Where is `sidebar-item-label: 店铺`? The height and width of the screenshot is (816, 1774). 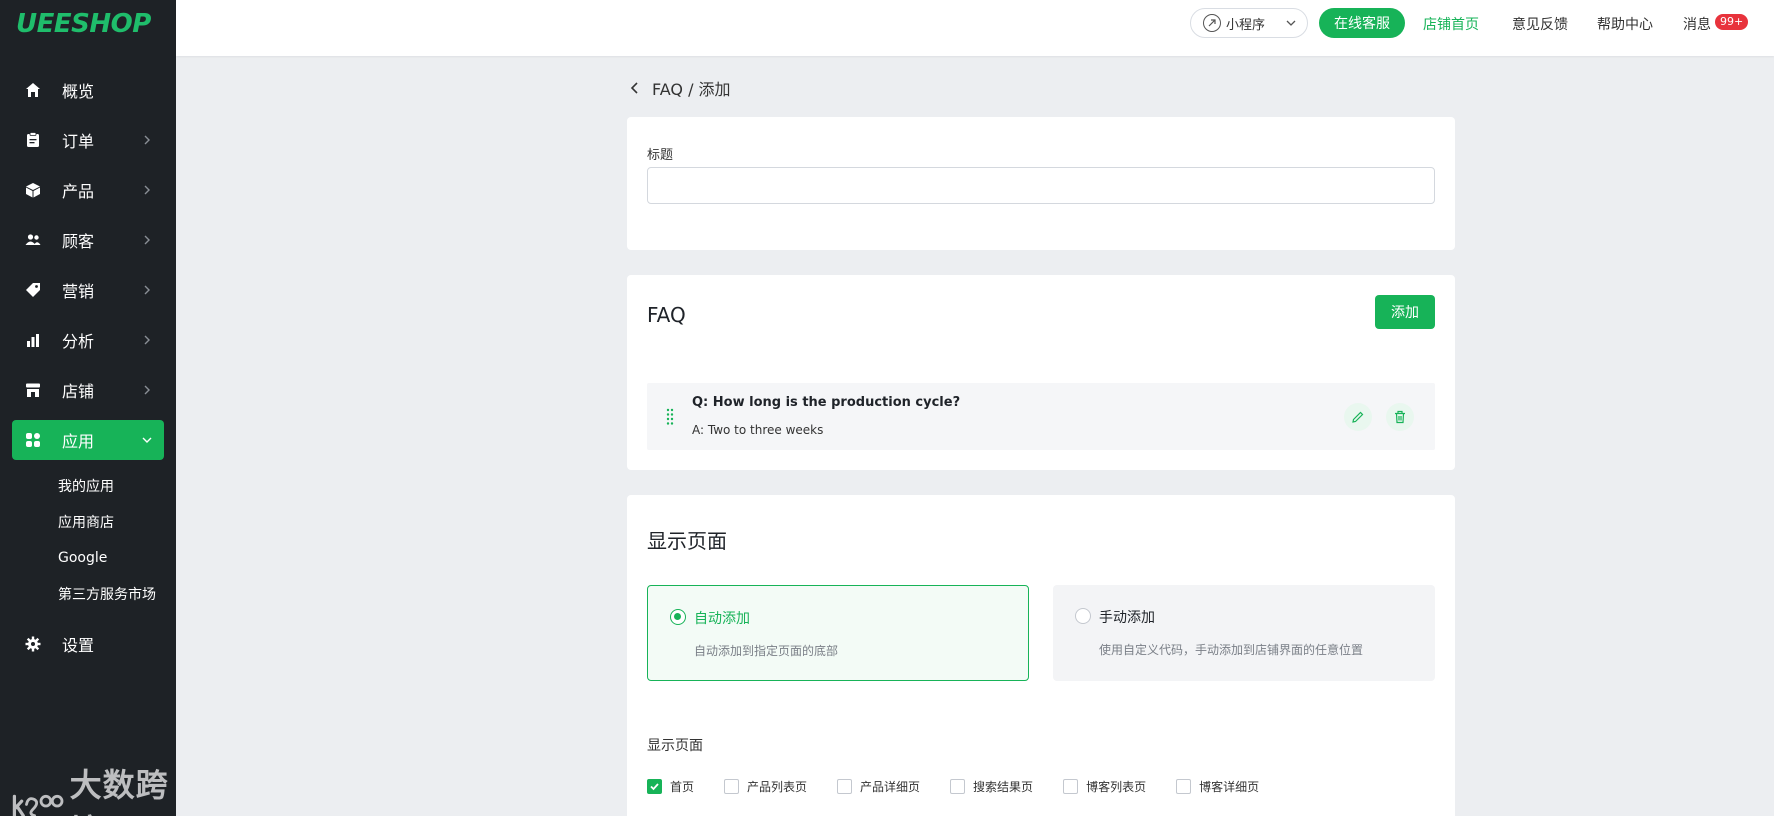
sidebar-item-label: 店铺 is located at coordinates (78, 391).